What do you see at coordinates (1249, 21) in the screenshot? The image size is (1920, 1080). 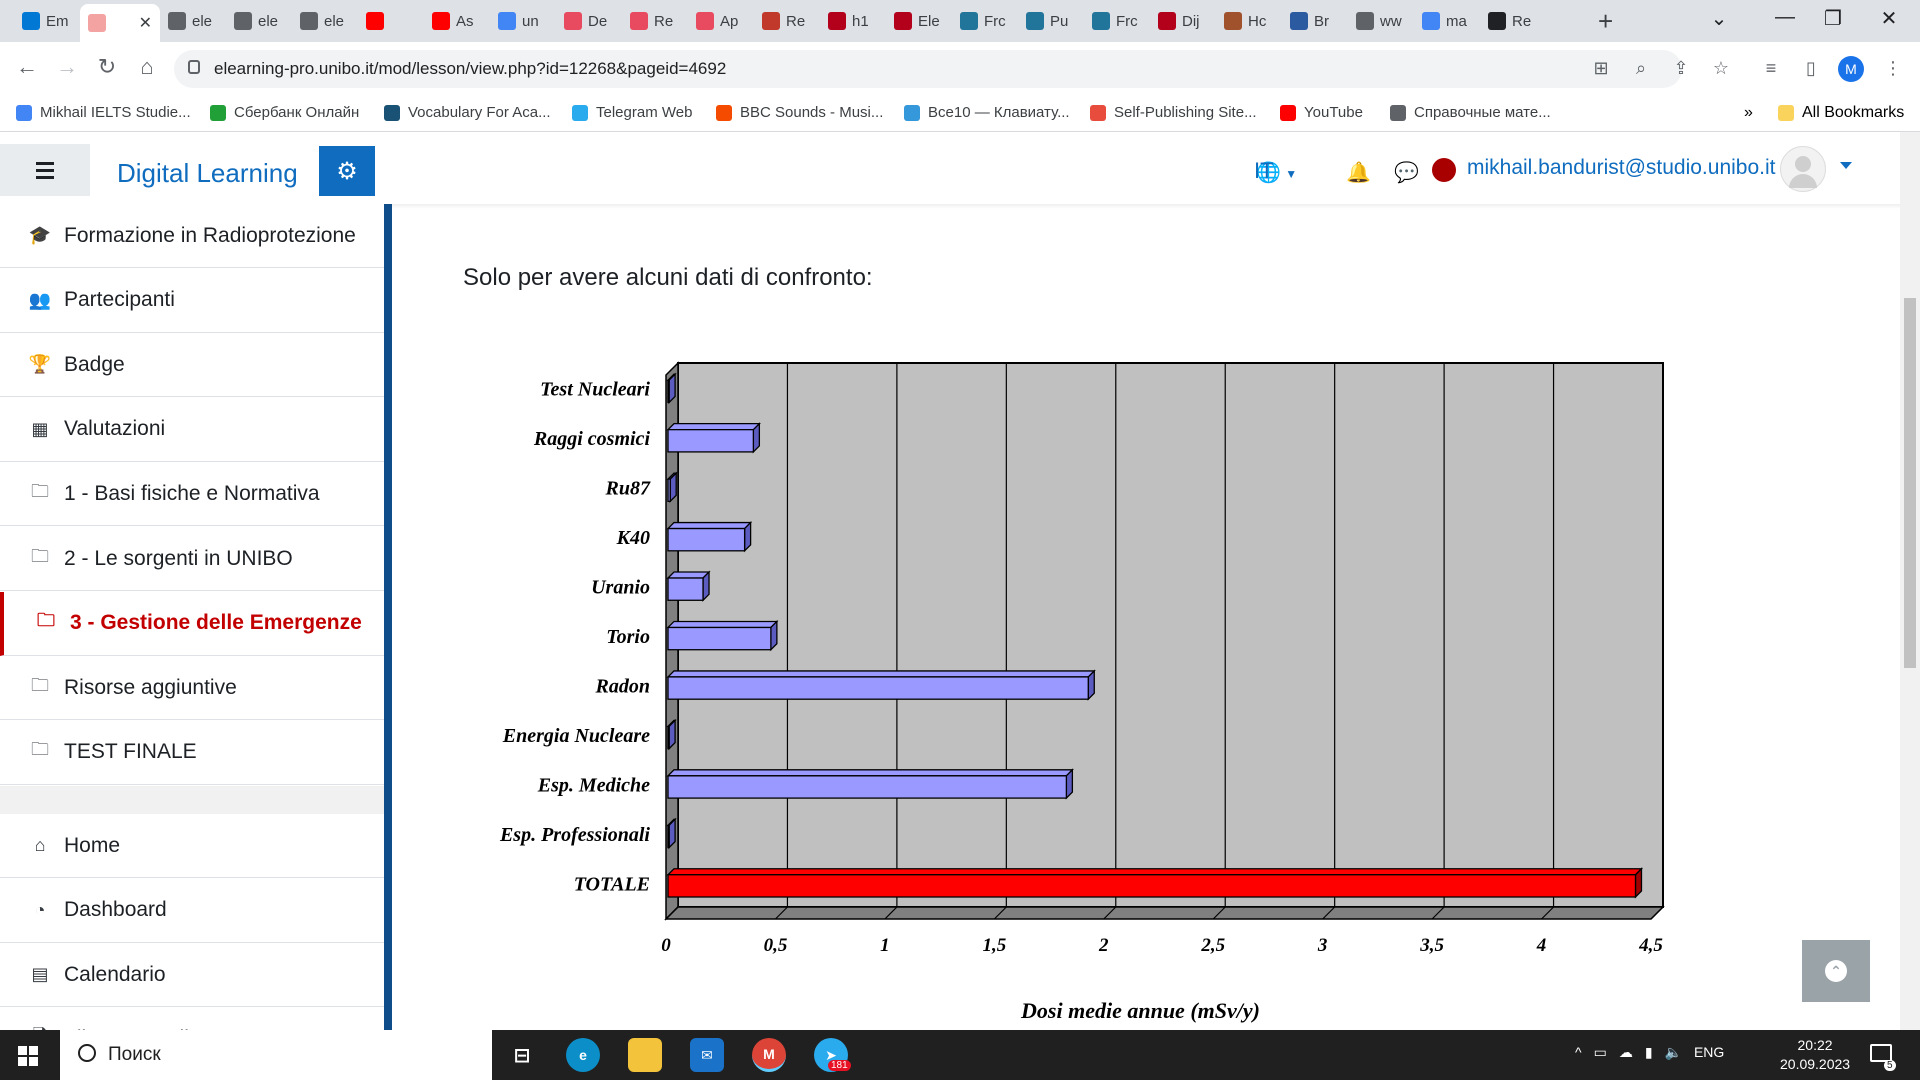 I see `browser-tab: Hc` at bounding box center [1249, 21].